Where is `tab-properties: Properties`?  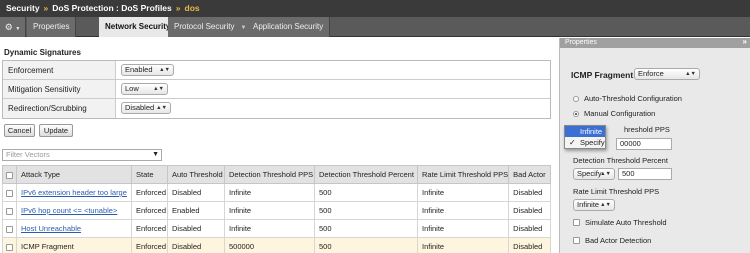 tab-properties: Properties is located at coordinates (52, 27).